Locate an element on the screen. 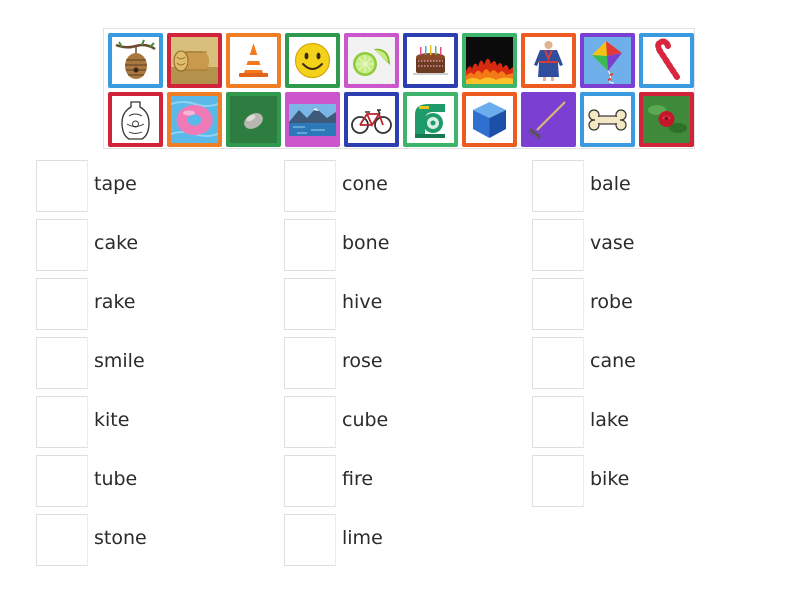  match-row: rake is located at coordinates (156, 304).